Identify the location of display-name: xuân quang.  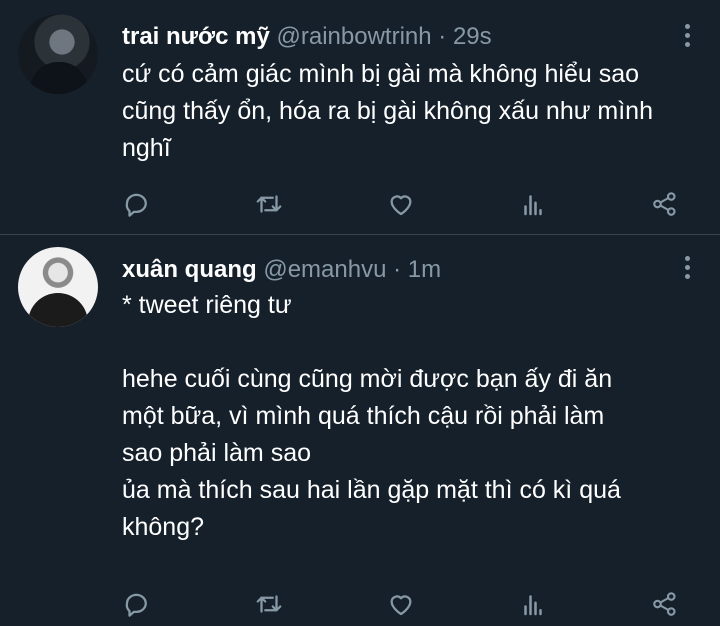
(189, 269).